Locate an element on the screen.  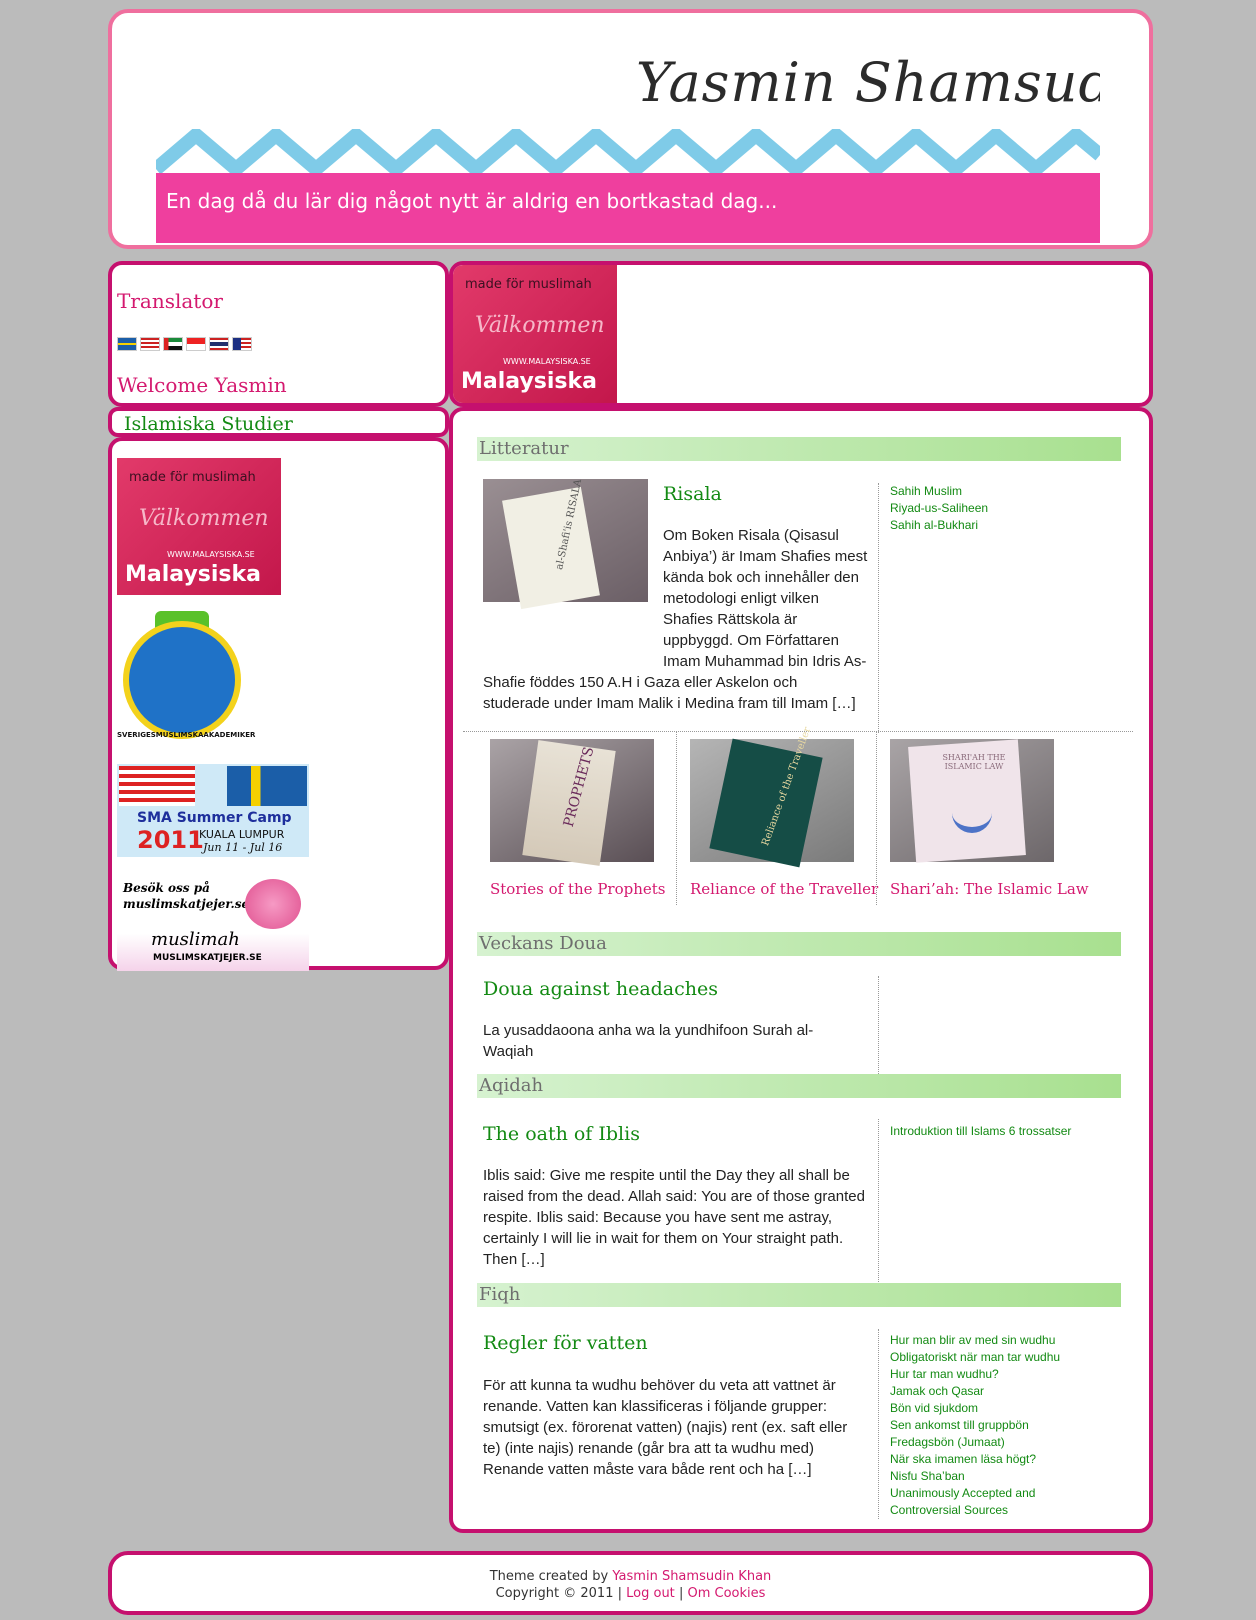
cookies-link: Om Cookies is located at coordinates (726, 1593).